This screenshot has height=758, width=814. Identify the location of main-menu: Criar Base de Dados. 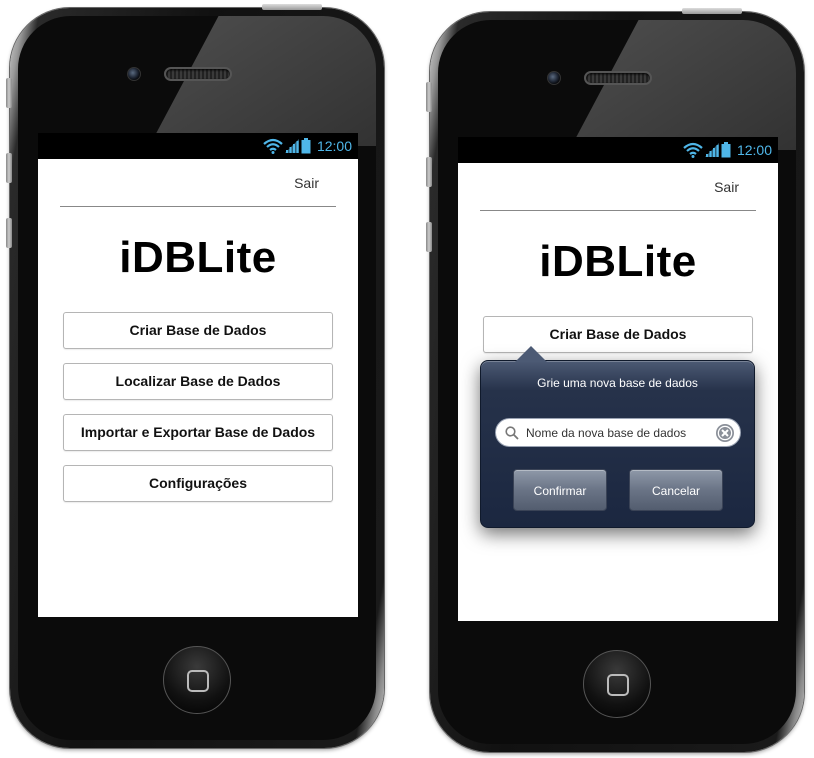
(618, 334).